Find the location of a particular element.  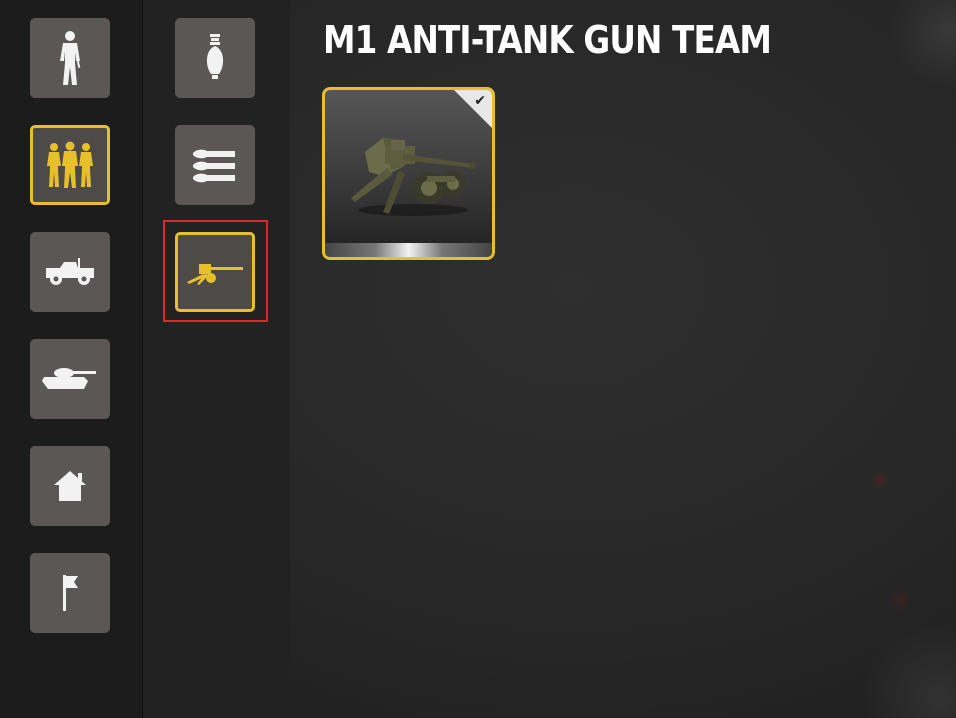

category-flag-button is located at coordinates (70, 593).